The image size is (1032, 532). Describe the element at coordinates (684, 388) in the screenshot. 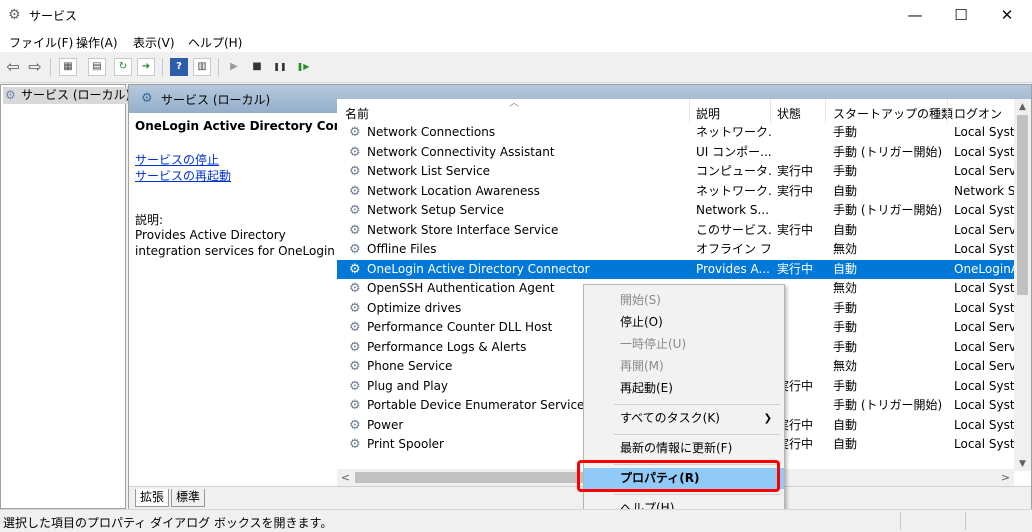

I see `menu-restart: 再起動(E)` at that location.